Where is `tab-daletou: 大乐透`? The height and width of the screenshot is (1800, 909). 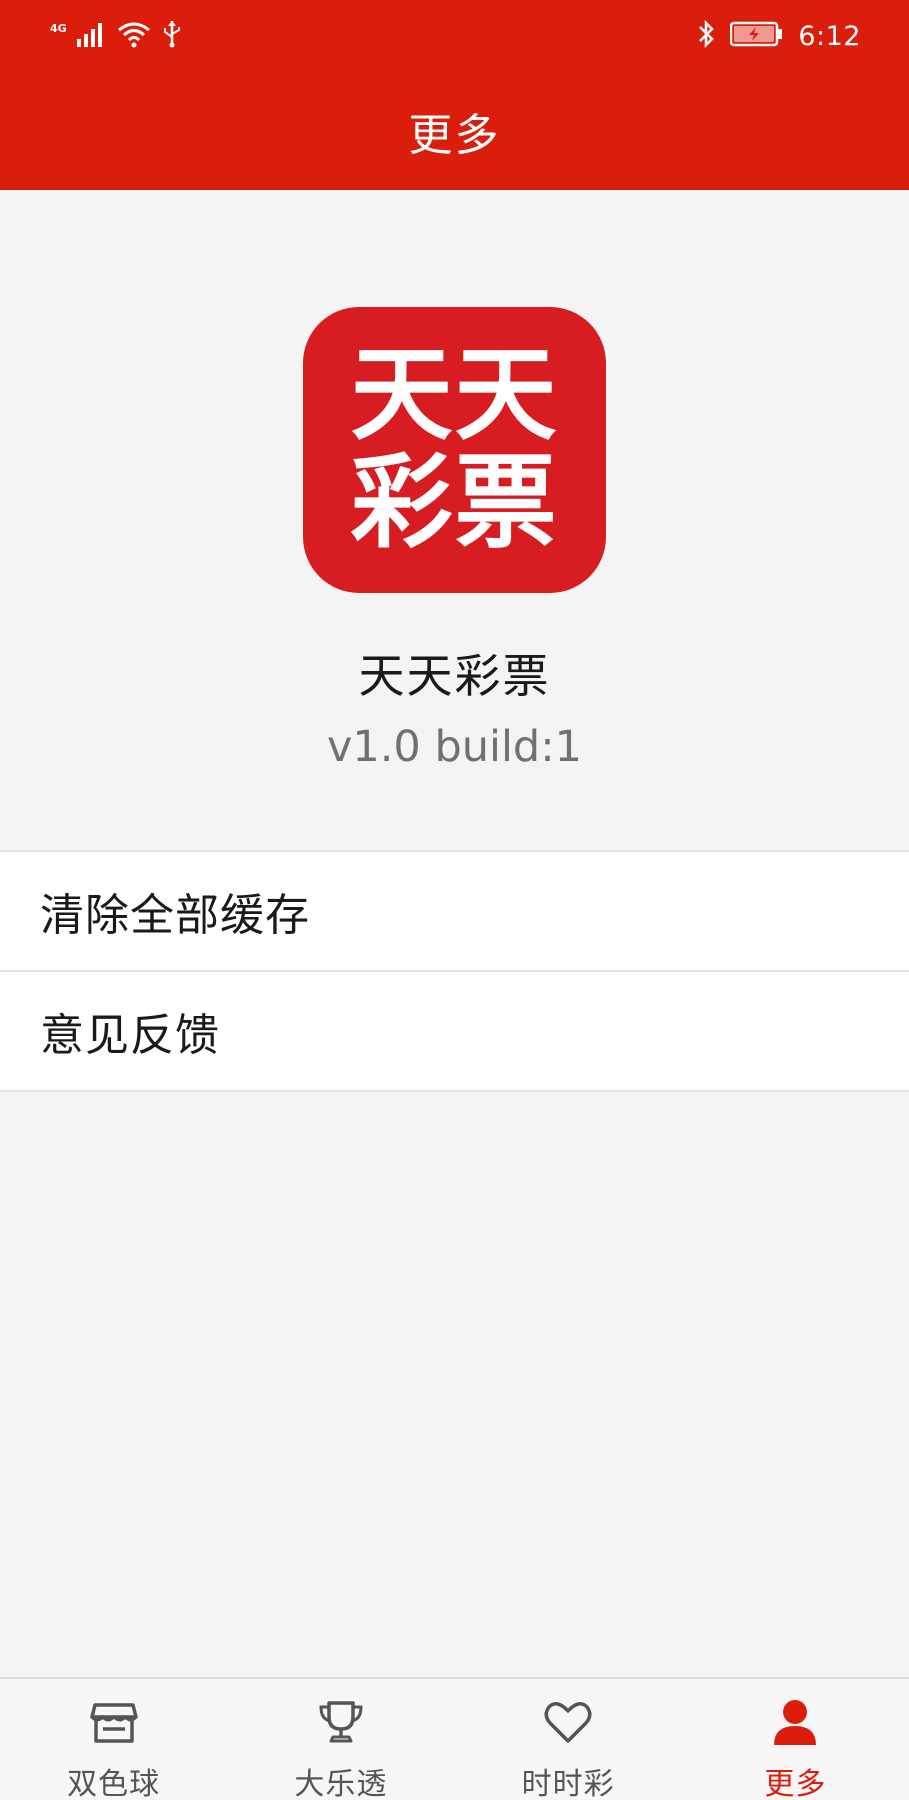 tab-daletou: 大乐透 is located at coordinates (340, 1739).